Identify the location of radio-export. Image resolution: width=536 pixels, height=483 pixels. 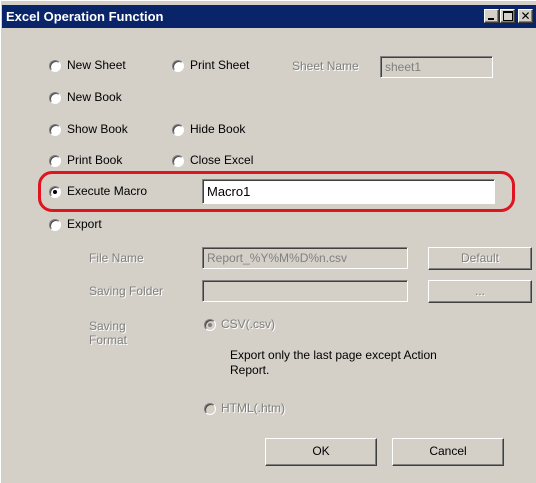
(55, 225).